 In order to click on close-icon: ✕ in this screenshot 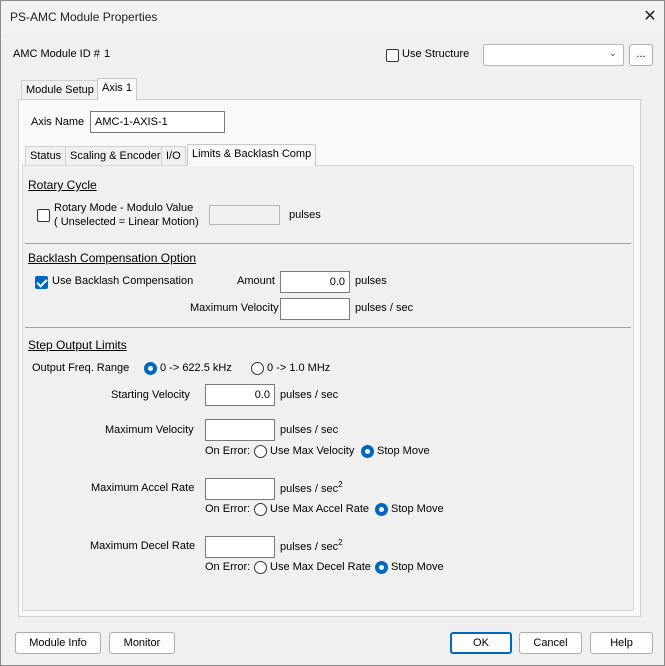, I will do `click(650, 17)`.